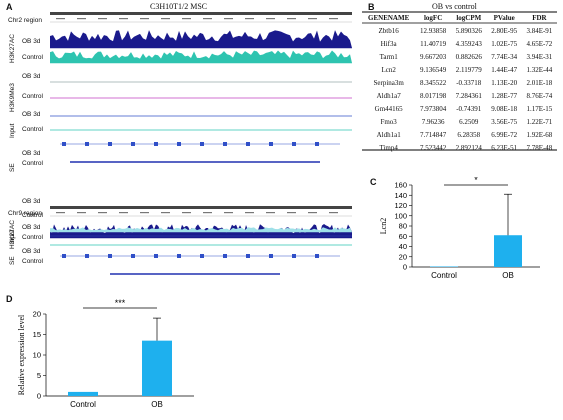 The image size is (563, 420). Describe the element at coordinates (31, 251) in the screenshot. I see `track-label-ob-7: OB 3d` at that location.